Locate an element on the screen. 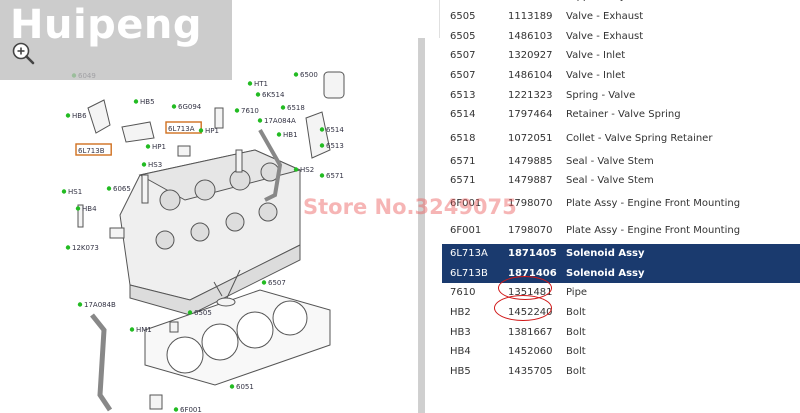 Image resolution: width=800 pixels, height=413 pixels. table-row: 6514 1797464 Retainer - Valve Spring is located at coordinates (621, 115).